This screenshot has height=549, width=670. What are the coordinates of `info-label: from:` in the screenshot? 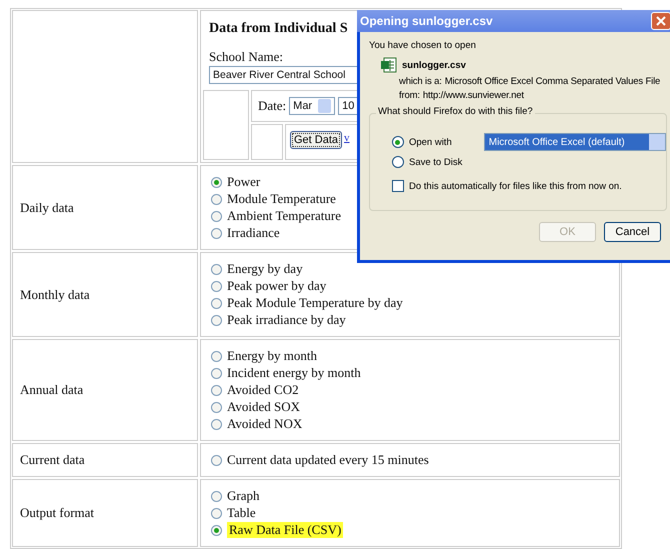 It's located at (409, 95).